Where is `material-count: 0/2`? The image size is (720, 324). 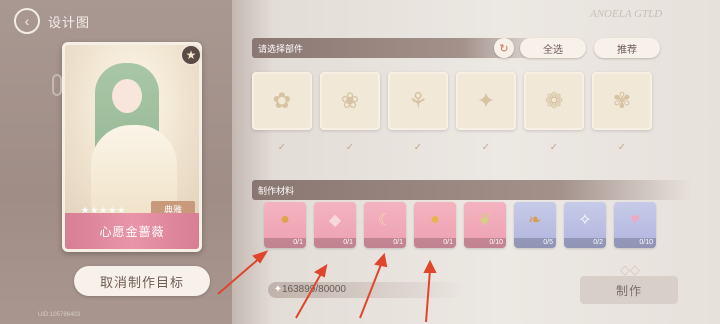 material-count: 0/2 is located at coordinates (585, 243).